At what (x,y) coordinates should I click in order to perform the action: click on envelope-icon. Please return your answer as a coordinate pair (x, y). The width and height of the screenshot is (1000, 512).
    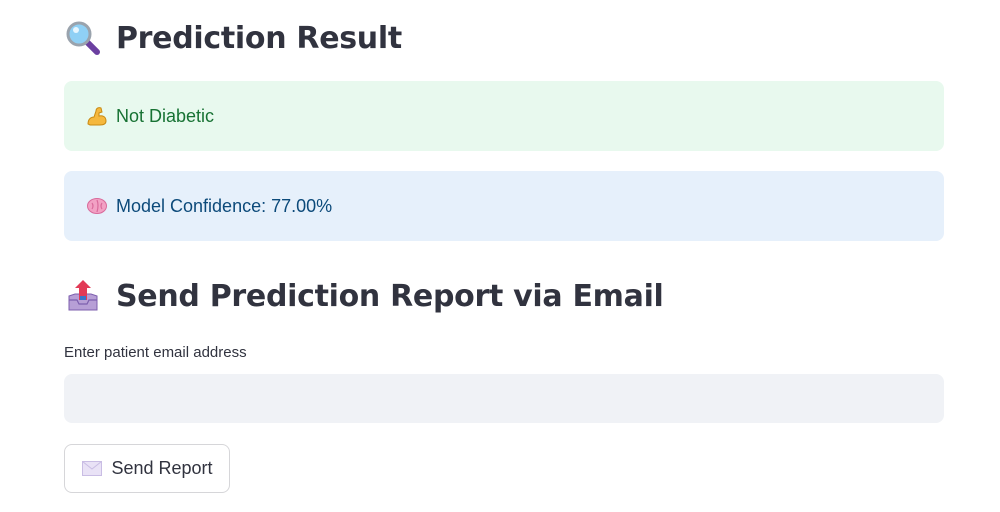
    Looking at the image, I should click on (92, 469).